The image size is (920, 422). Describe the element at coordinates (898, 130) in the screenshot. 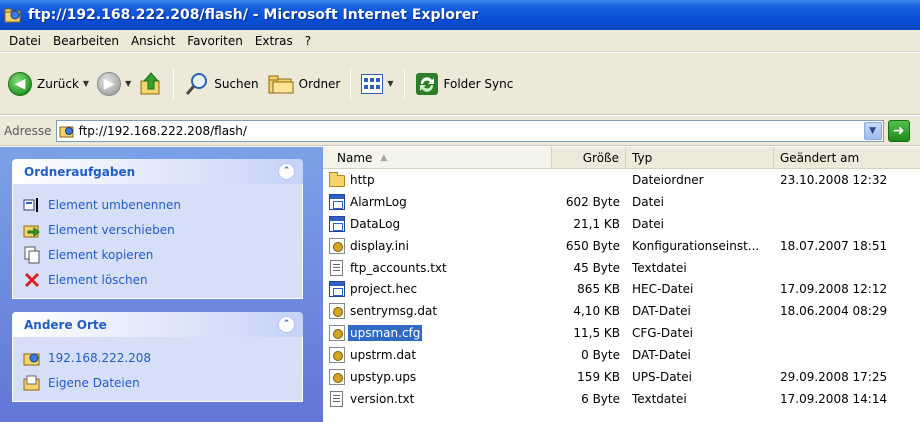

I see `go-arrow-icon: ➜` at that location.